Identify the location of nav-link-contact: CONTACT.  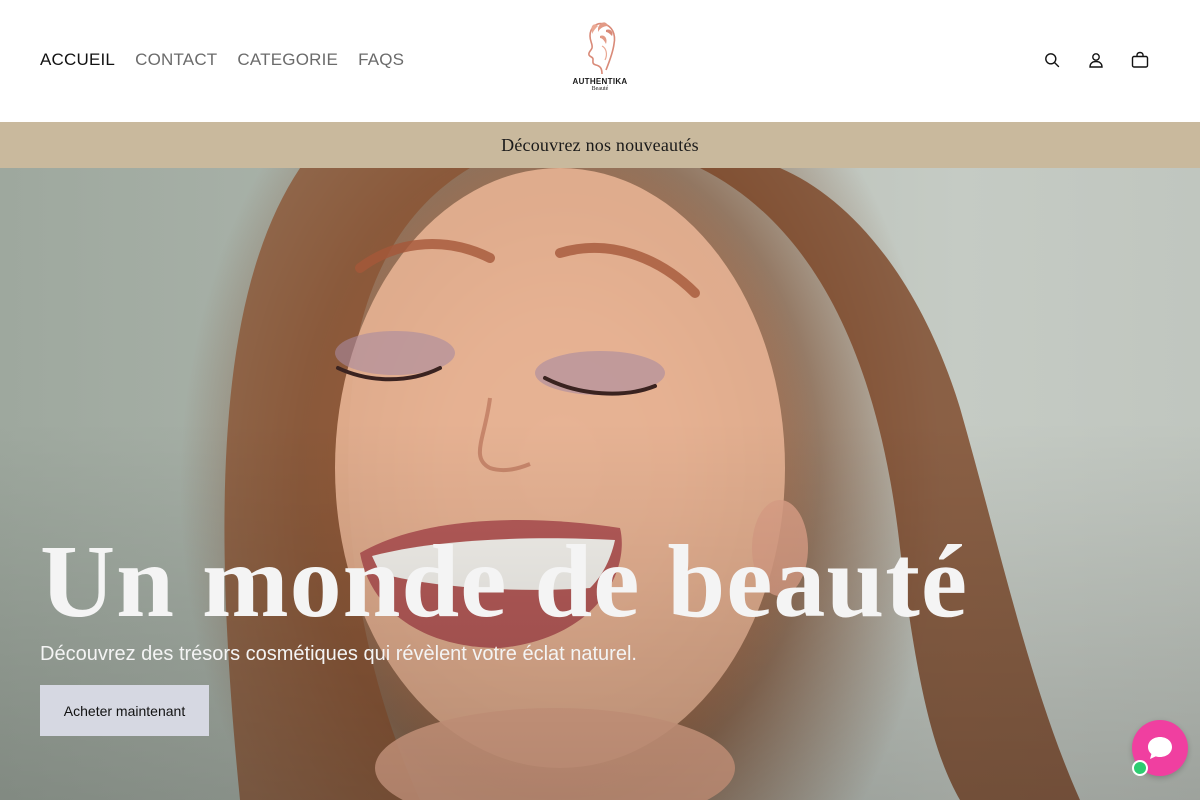
(176, 60).